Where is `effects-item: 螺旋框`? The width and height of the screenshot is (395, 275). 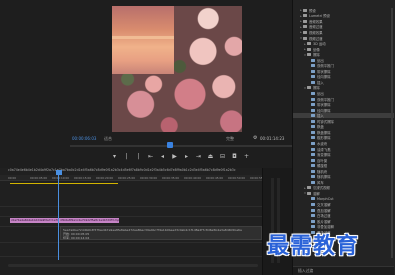
effects-item: 螺旋框 is located at coordinates (343, 165).